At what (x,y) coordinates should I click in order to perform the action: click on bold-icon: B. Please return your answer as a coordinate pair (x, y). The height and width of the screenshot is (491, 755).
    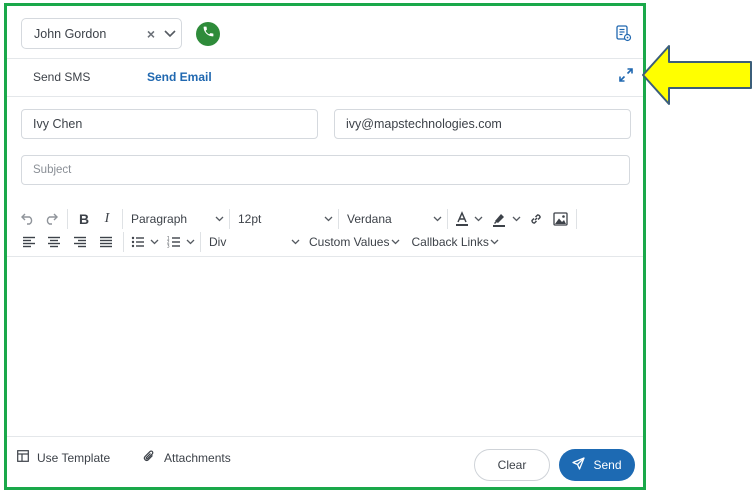
    Looking at the image, I should click on (84, 219).